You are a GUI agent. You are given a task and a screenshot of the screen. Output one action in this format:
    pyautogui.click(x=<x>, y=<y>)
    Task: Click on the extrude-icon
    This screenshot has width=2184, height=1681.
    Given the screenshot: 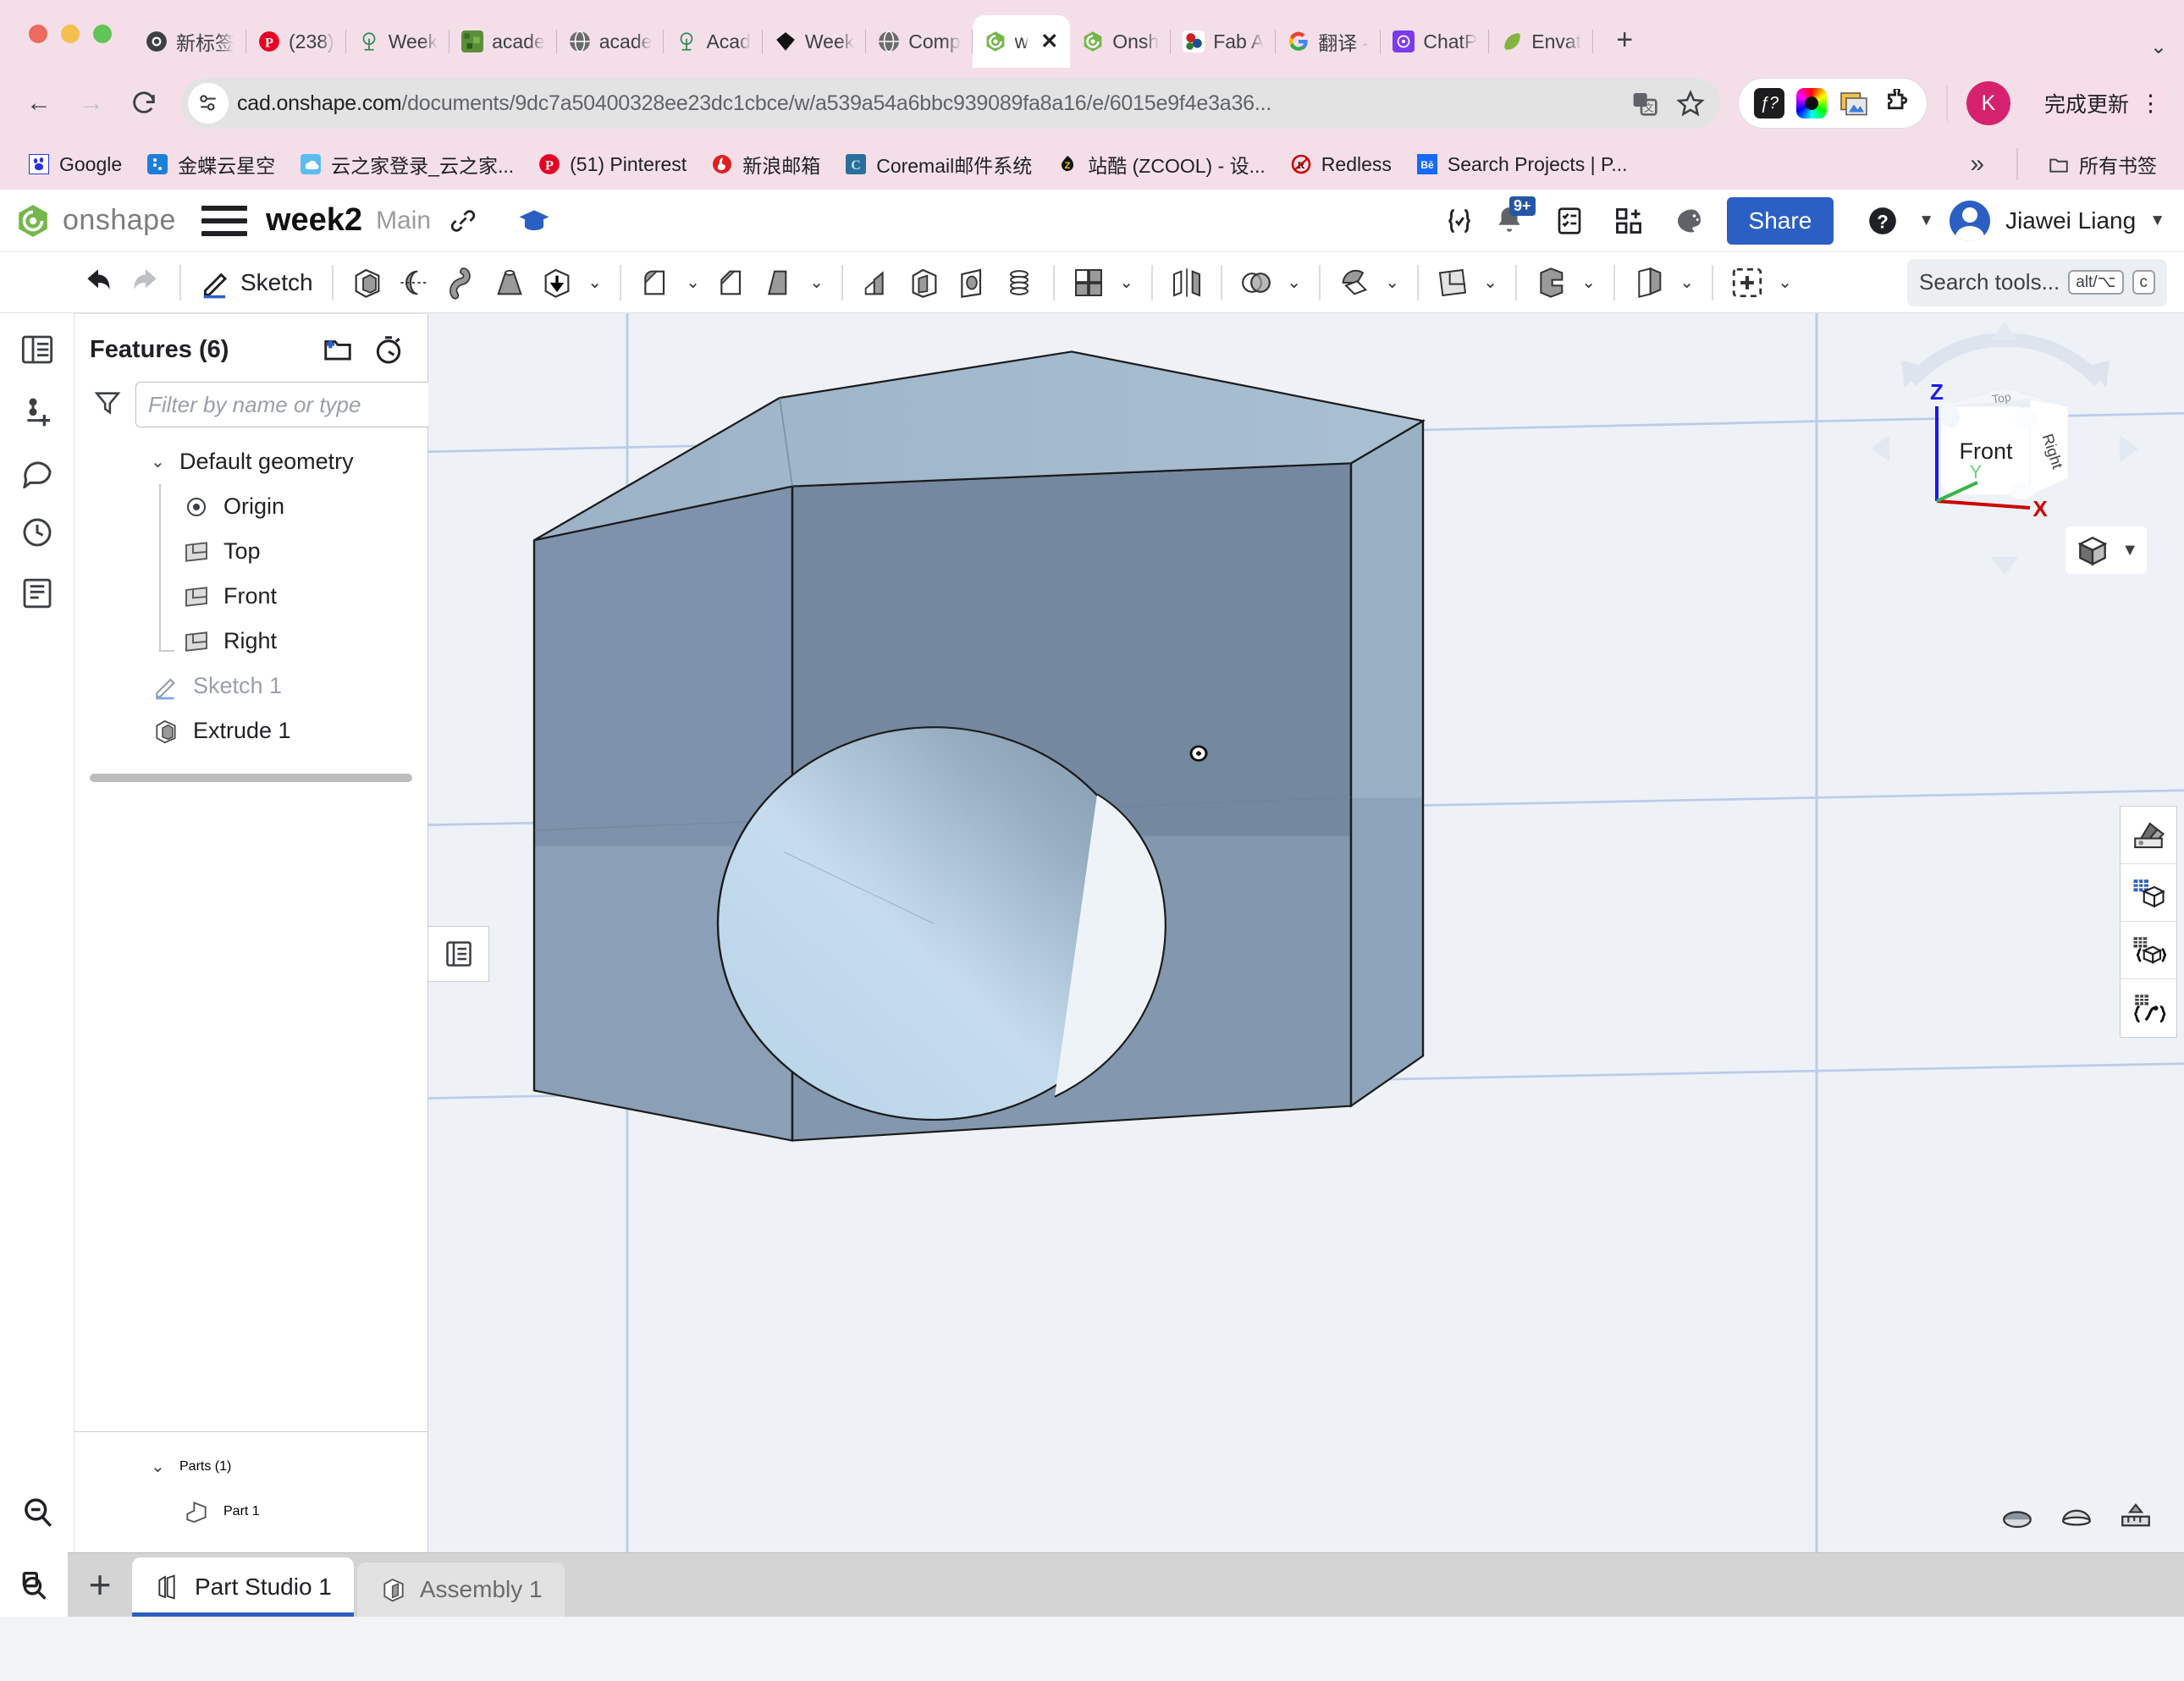 What is the action you would take?
    pyautogui.click(x=368, y=282)
    